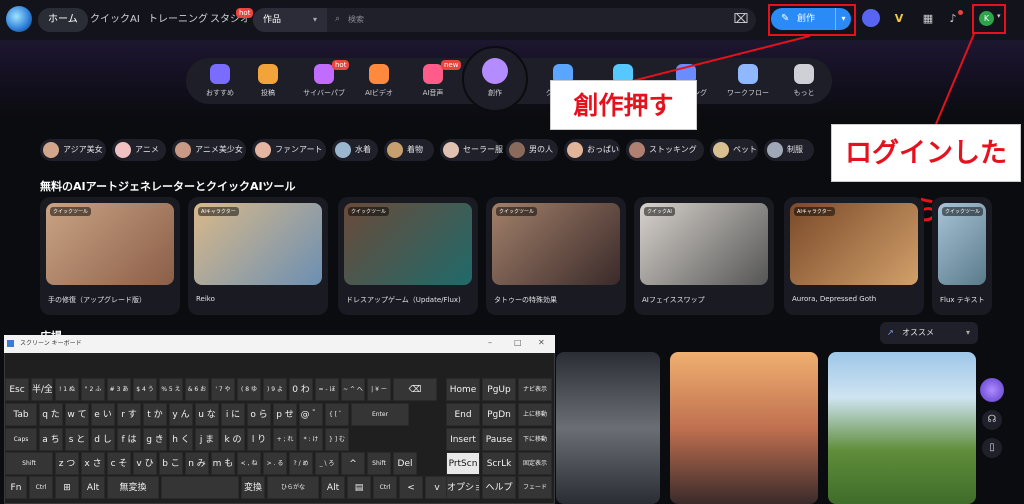  I want to click on keyboard-key: n み, so click(197, 463).